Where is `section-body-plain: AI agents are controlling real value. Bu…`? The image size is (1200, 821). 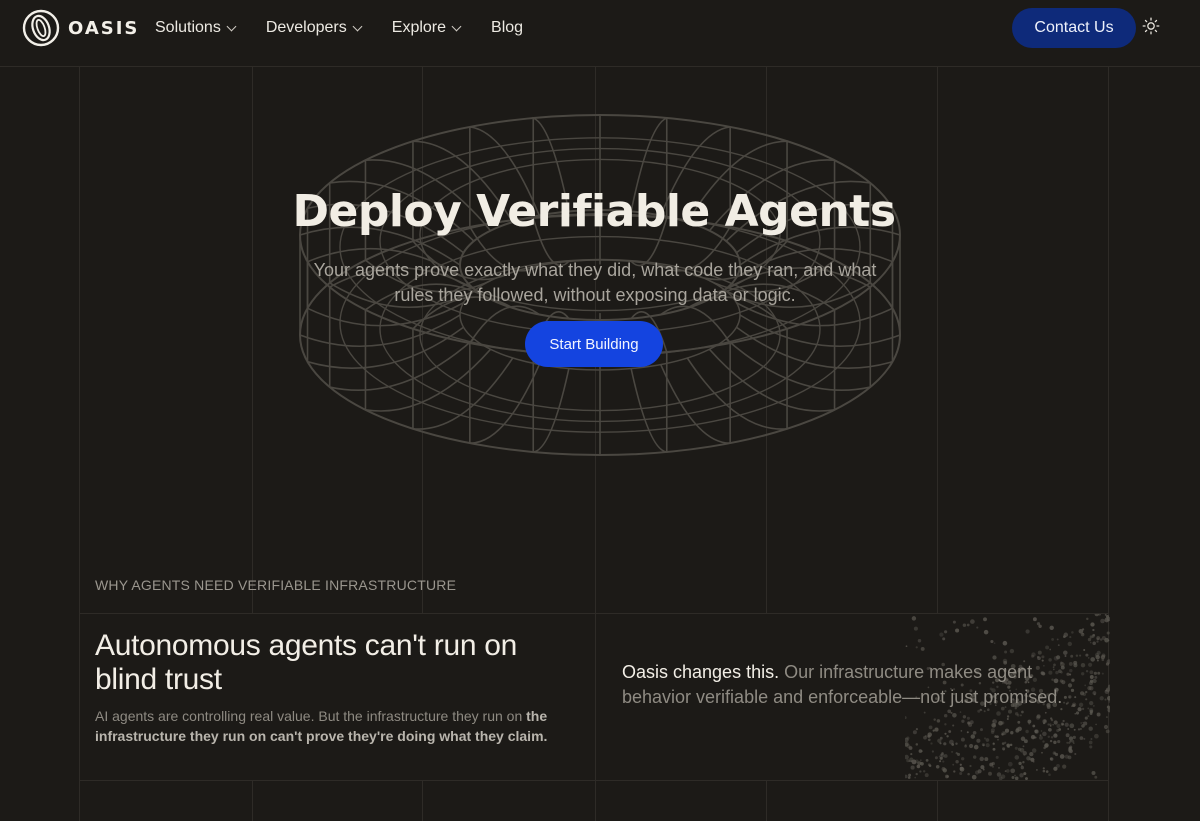 section-body-plain: AI agents are controlling real value. Bu… is located at coordinates (311, 716).